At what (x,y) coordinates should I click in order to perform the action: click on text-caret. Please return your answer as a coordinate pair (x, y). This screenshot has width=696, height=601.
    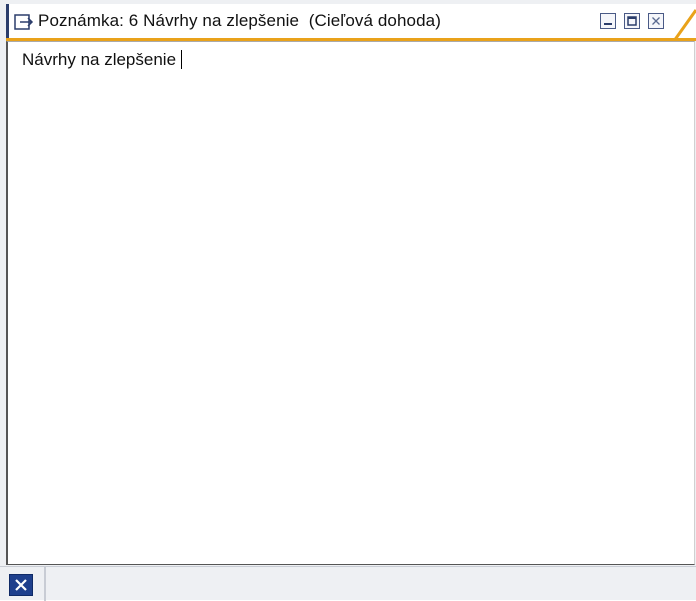
    Looking at the image, I should click on (182, 59).